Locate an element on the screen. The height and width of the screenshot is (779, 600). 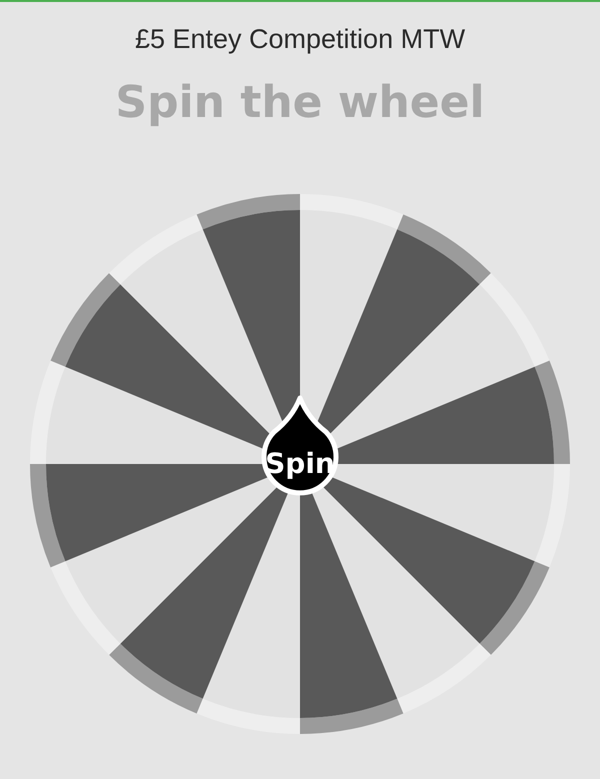
page-title: £5 Entey Competition MTW is located at coordinates (300, 39).